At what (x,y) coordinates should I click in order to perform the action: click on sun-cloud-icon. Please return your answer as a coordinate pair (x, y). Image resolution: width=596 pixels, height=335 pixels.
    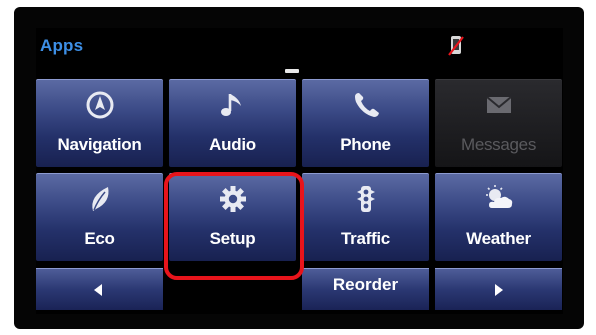
    Looking at the image, I should click on (499, 199).